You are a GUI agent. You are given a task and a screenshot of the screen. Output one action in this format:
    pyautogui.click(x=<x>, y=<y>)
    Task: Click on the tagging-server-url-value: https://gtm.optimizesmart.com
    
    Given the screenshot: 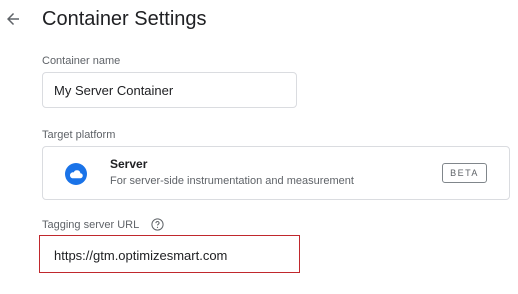 What is the action you would take?
    pyautogui.click(x=141, y=255)
    